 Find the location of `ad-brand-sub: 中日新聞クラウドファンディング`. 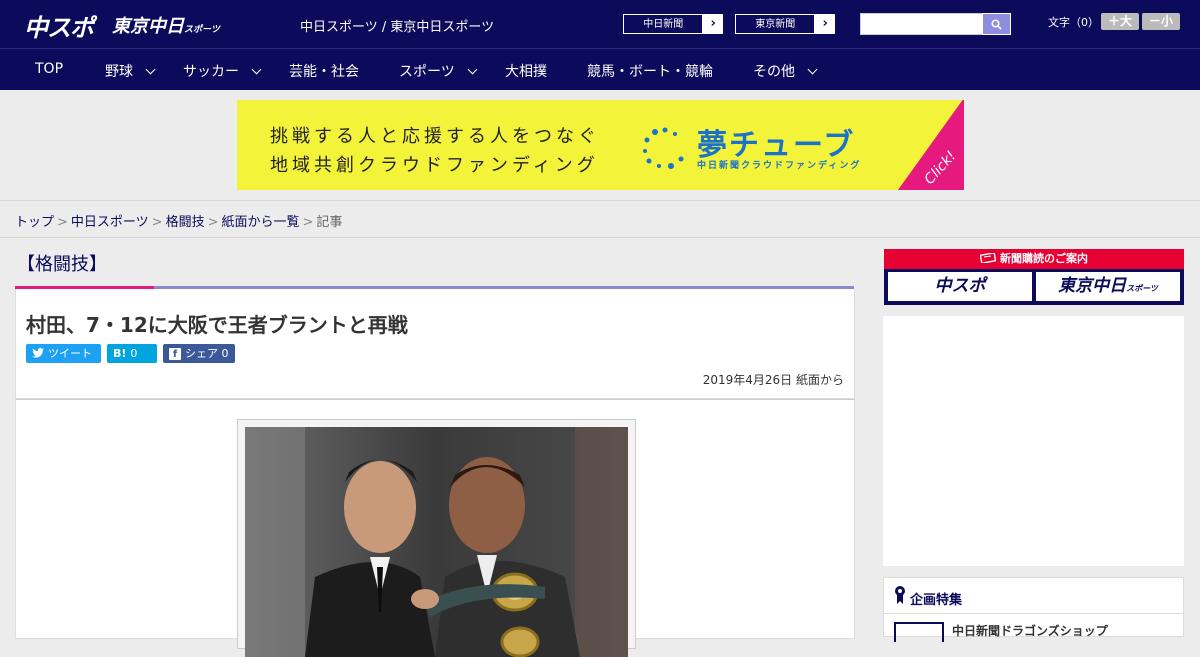

ad-brand-sub: 中日新聞クラウドファンディング is located at coordinates (779, 166).